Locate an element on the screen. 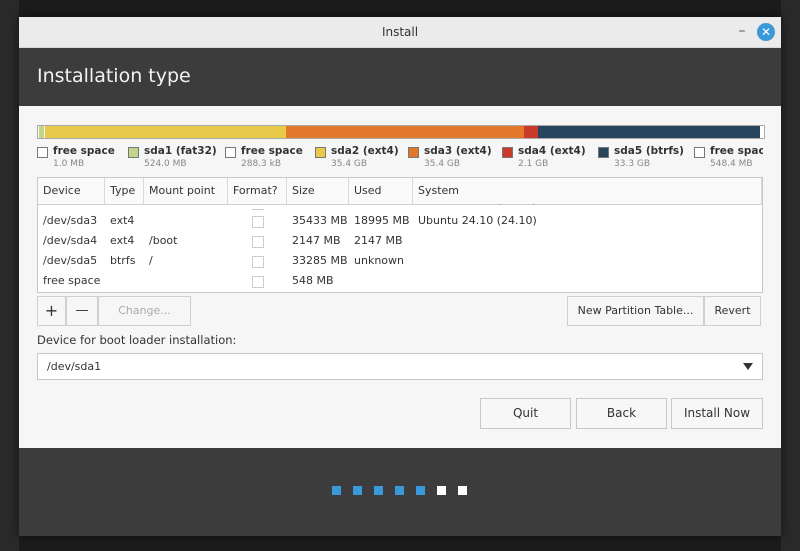 Image resolution: width=800 pixels, height=551 pixels. table-cell: free space is located at coordinates (72, 280).